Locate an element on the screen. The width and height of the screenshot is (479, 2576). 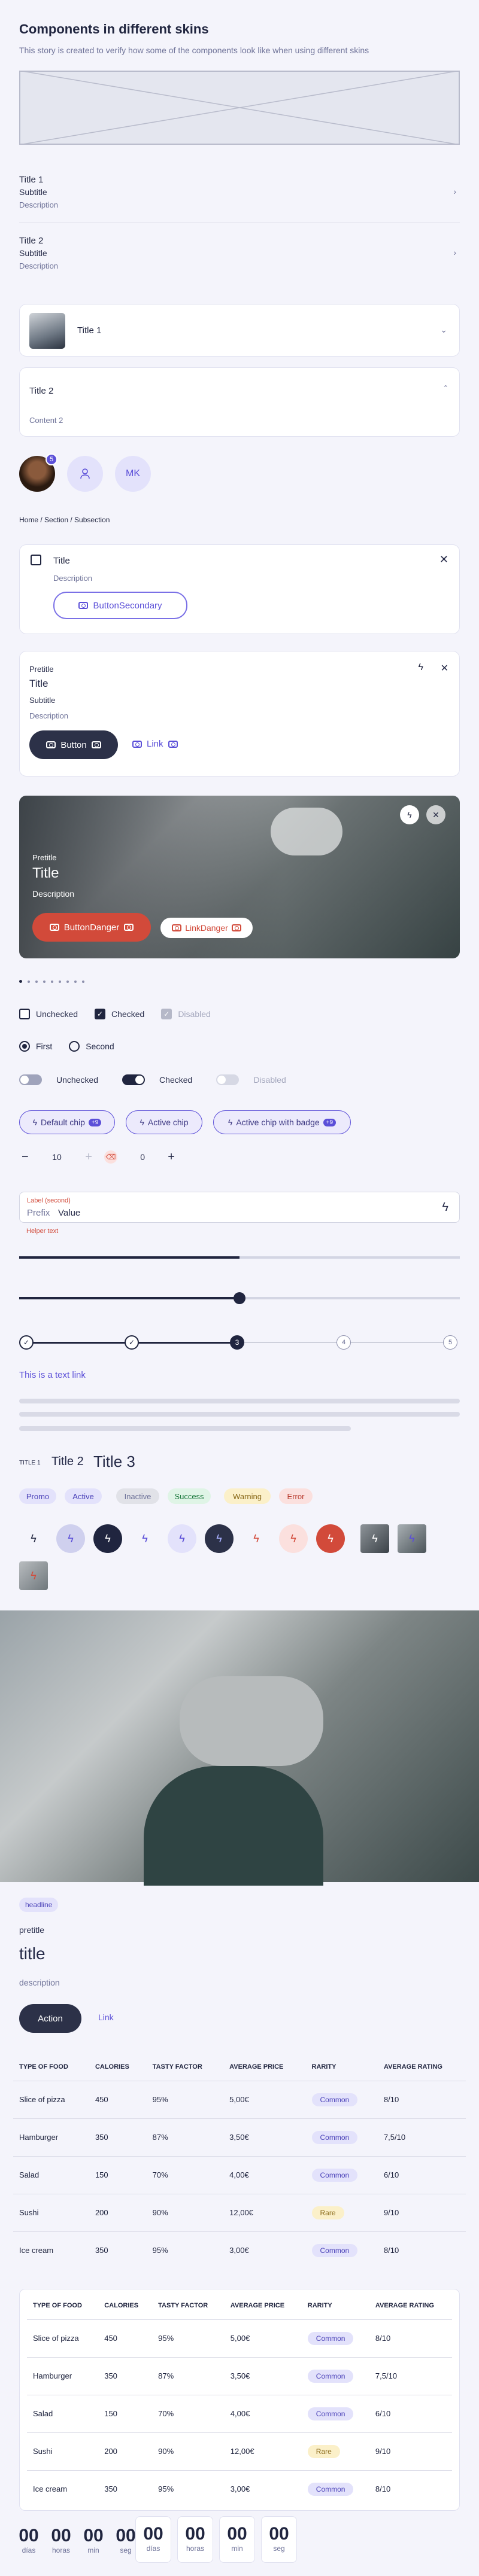
hero-image is located at coordinates (239, 1748).